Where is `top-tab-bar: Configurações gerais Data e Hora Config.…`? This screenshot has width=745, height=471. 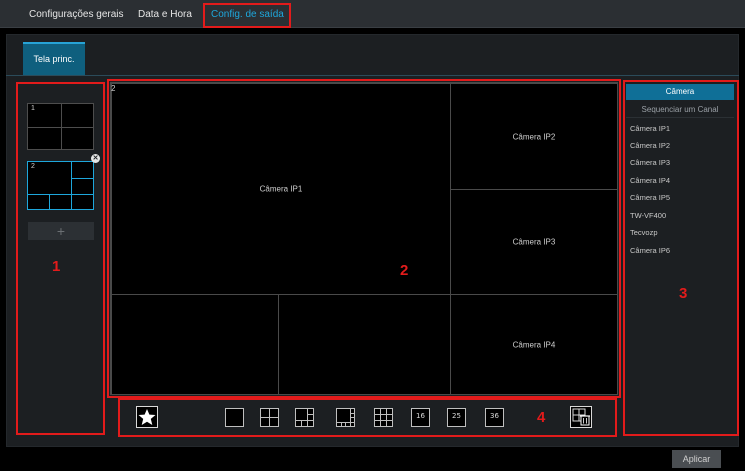 top-tab-bar: Configurações gerais Data e Hora Config.… is located at coordinates (372, 14).